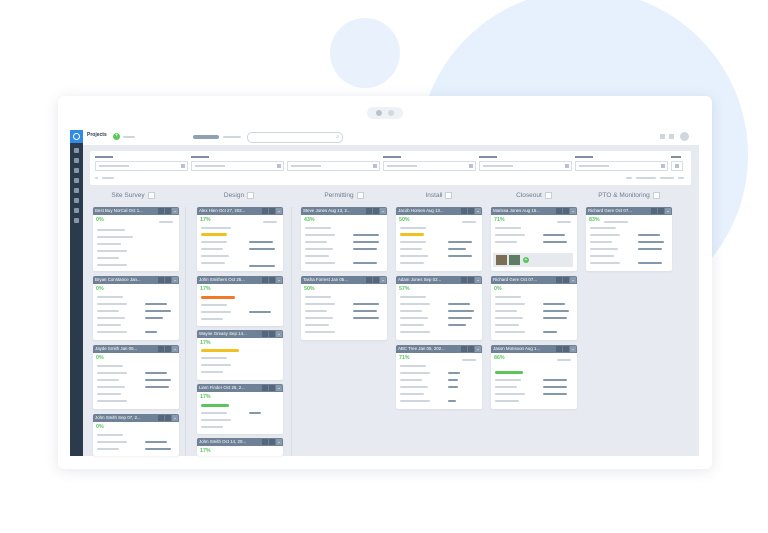  What do you see at coordinates (136, 377) in the screenshot?
I see `project-card: Jayde Smith Jan 05... ⌄ 0%` at bounding box center [136, 377].